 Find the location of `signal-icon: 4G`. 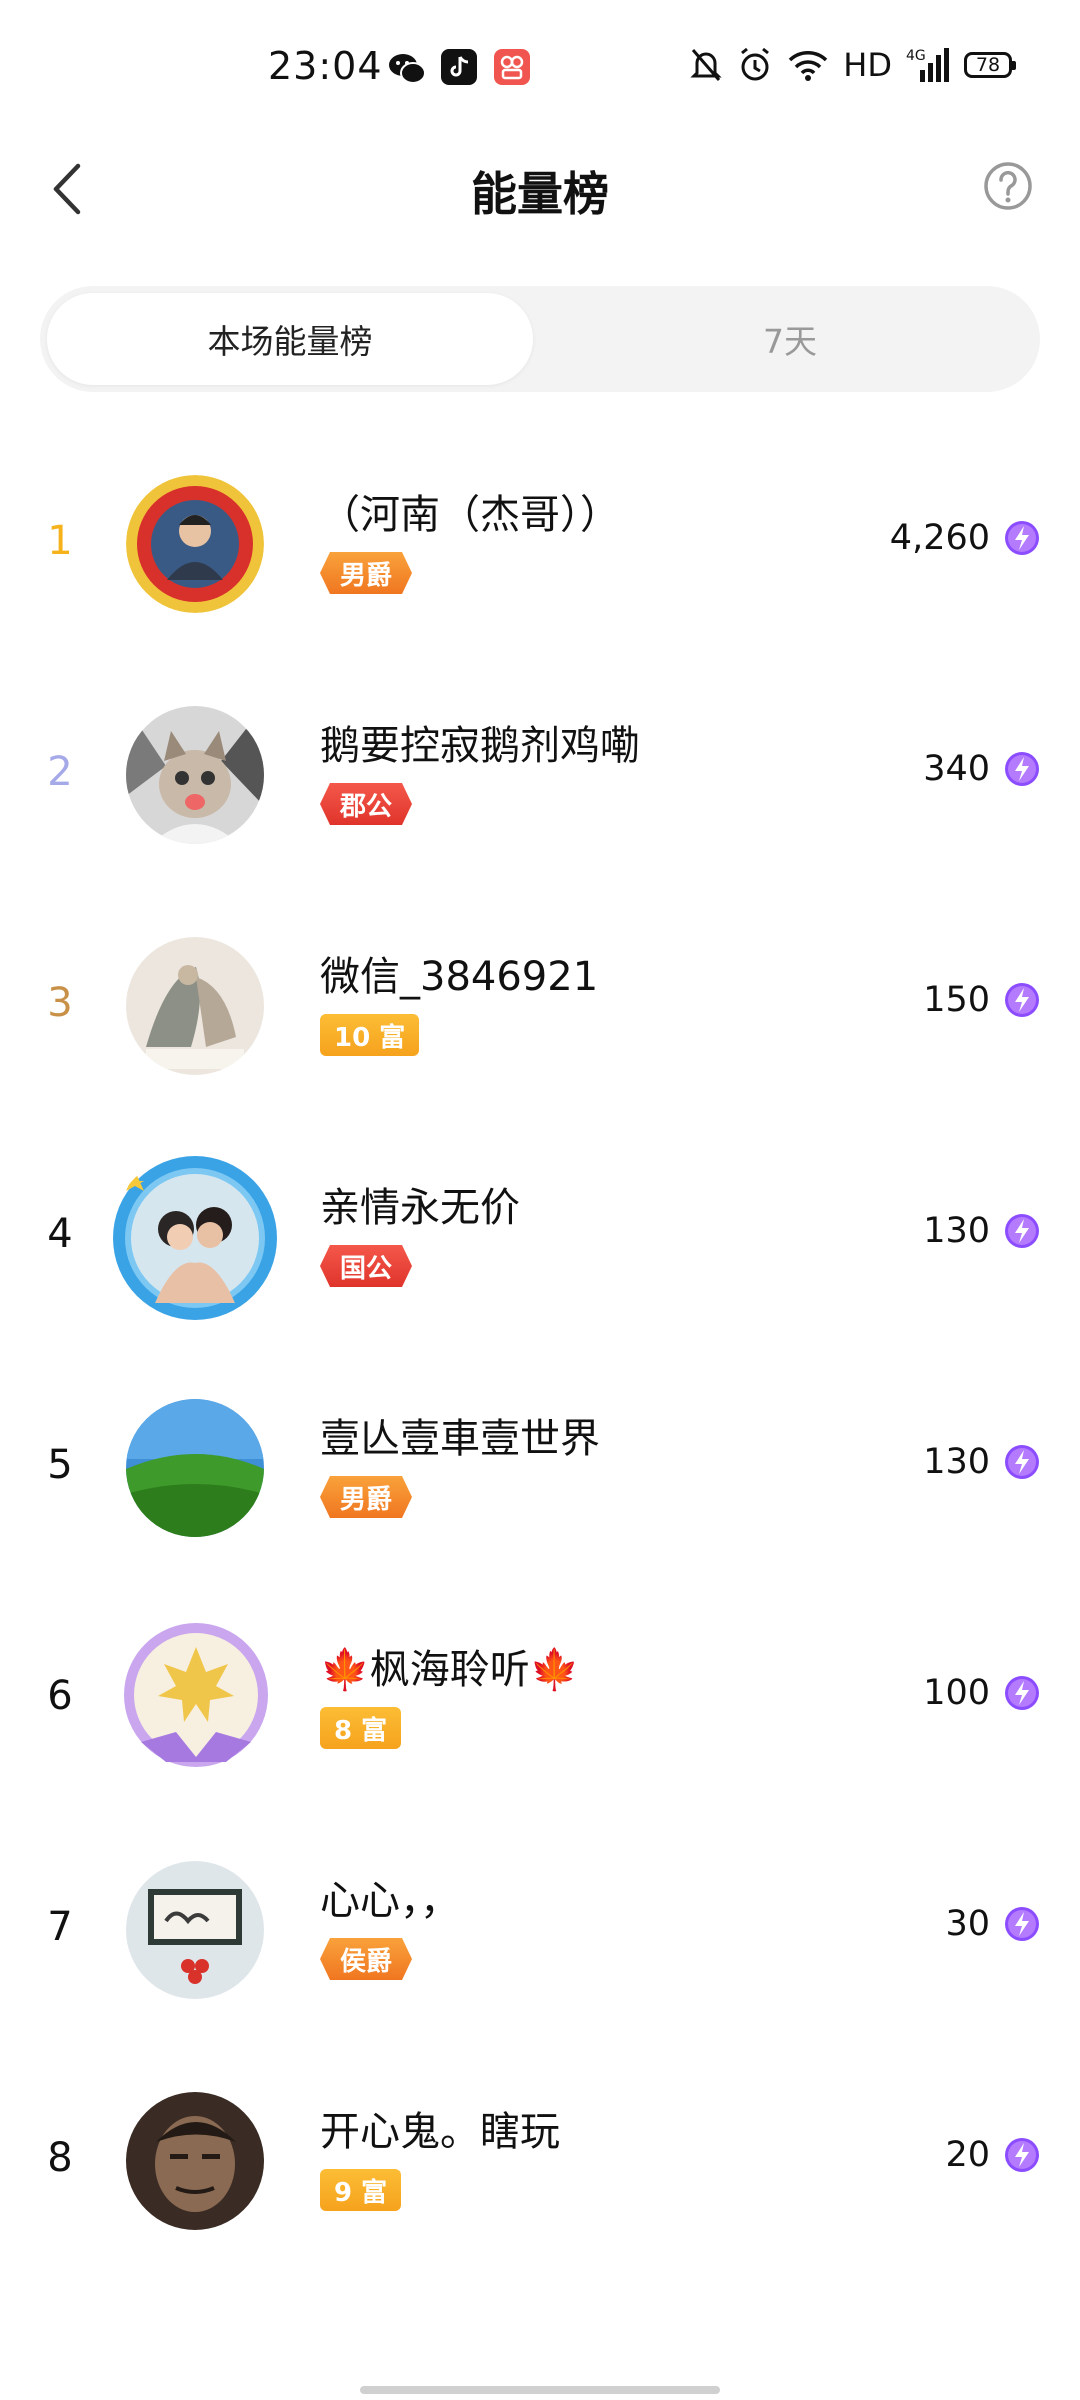

signal-icon: 4G is located at coordinates (927, 65).